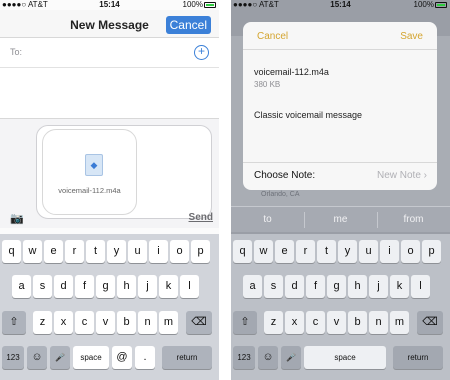 Image resolution: width=450 pixels, height=380 pixels. I want to click on battery-percent: 100%, so click(192, 4).